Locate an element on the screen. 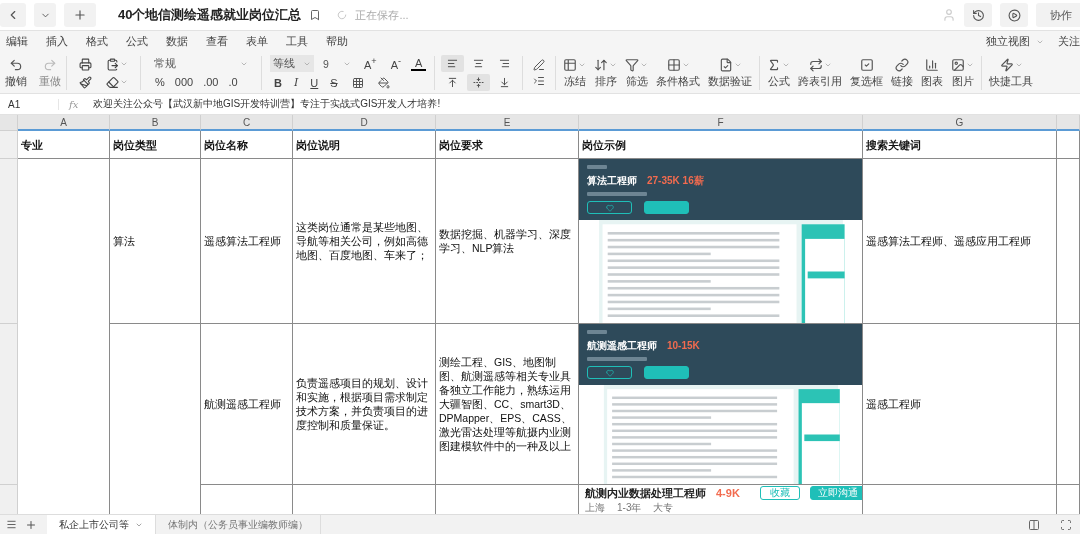 The image size is (1080, 534). menu-item: 编辑 is located at coordinates (26, 42).